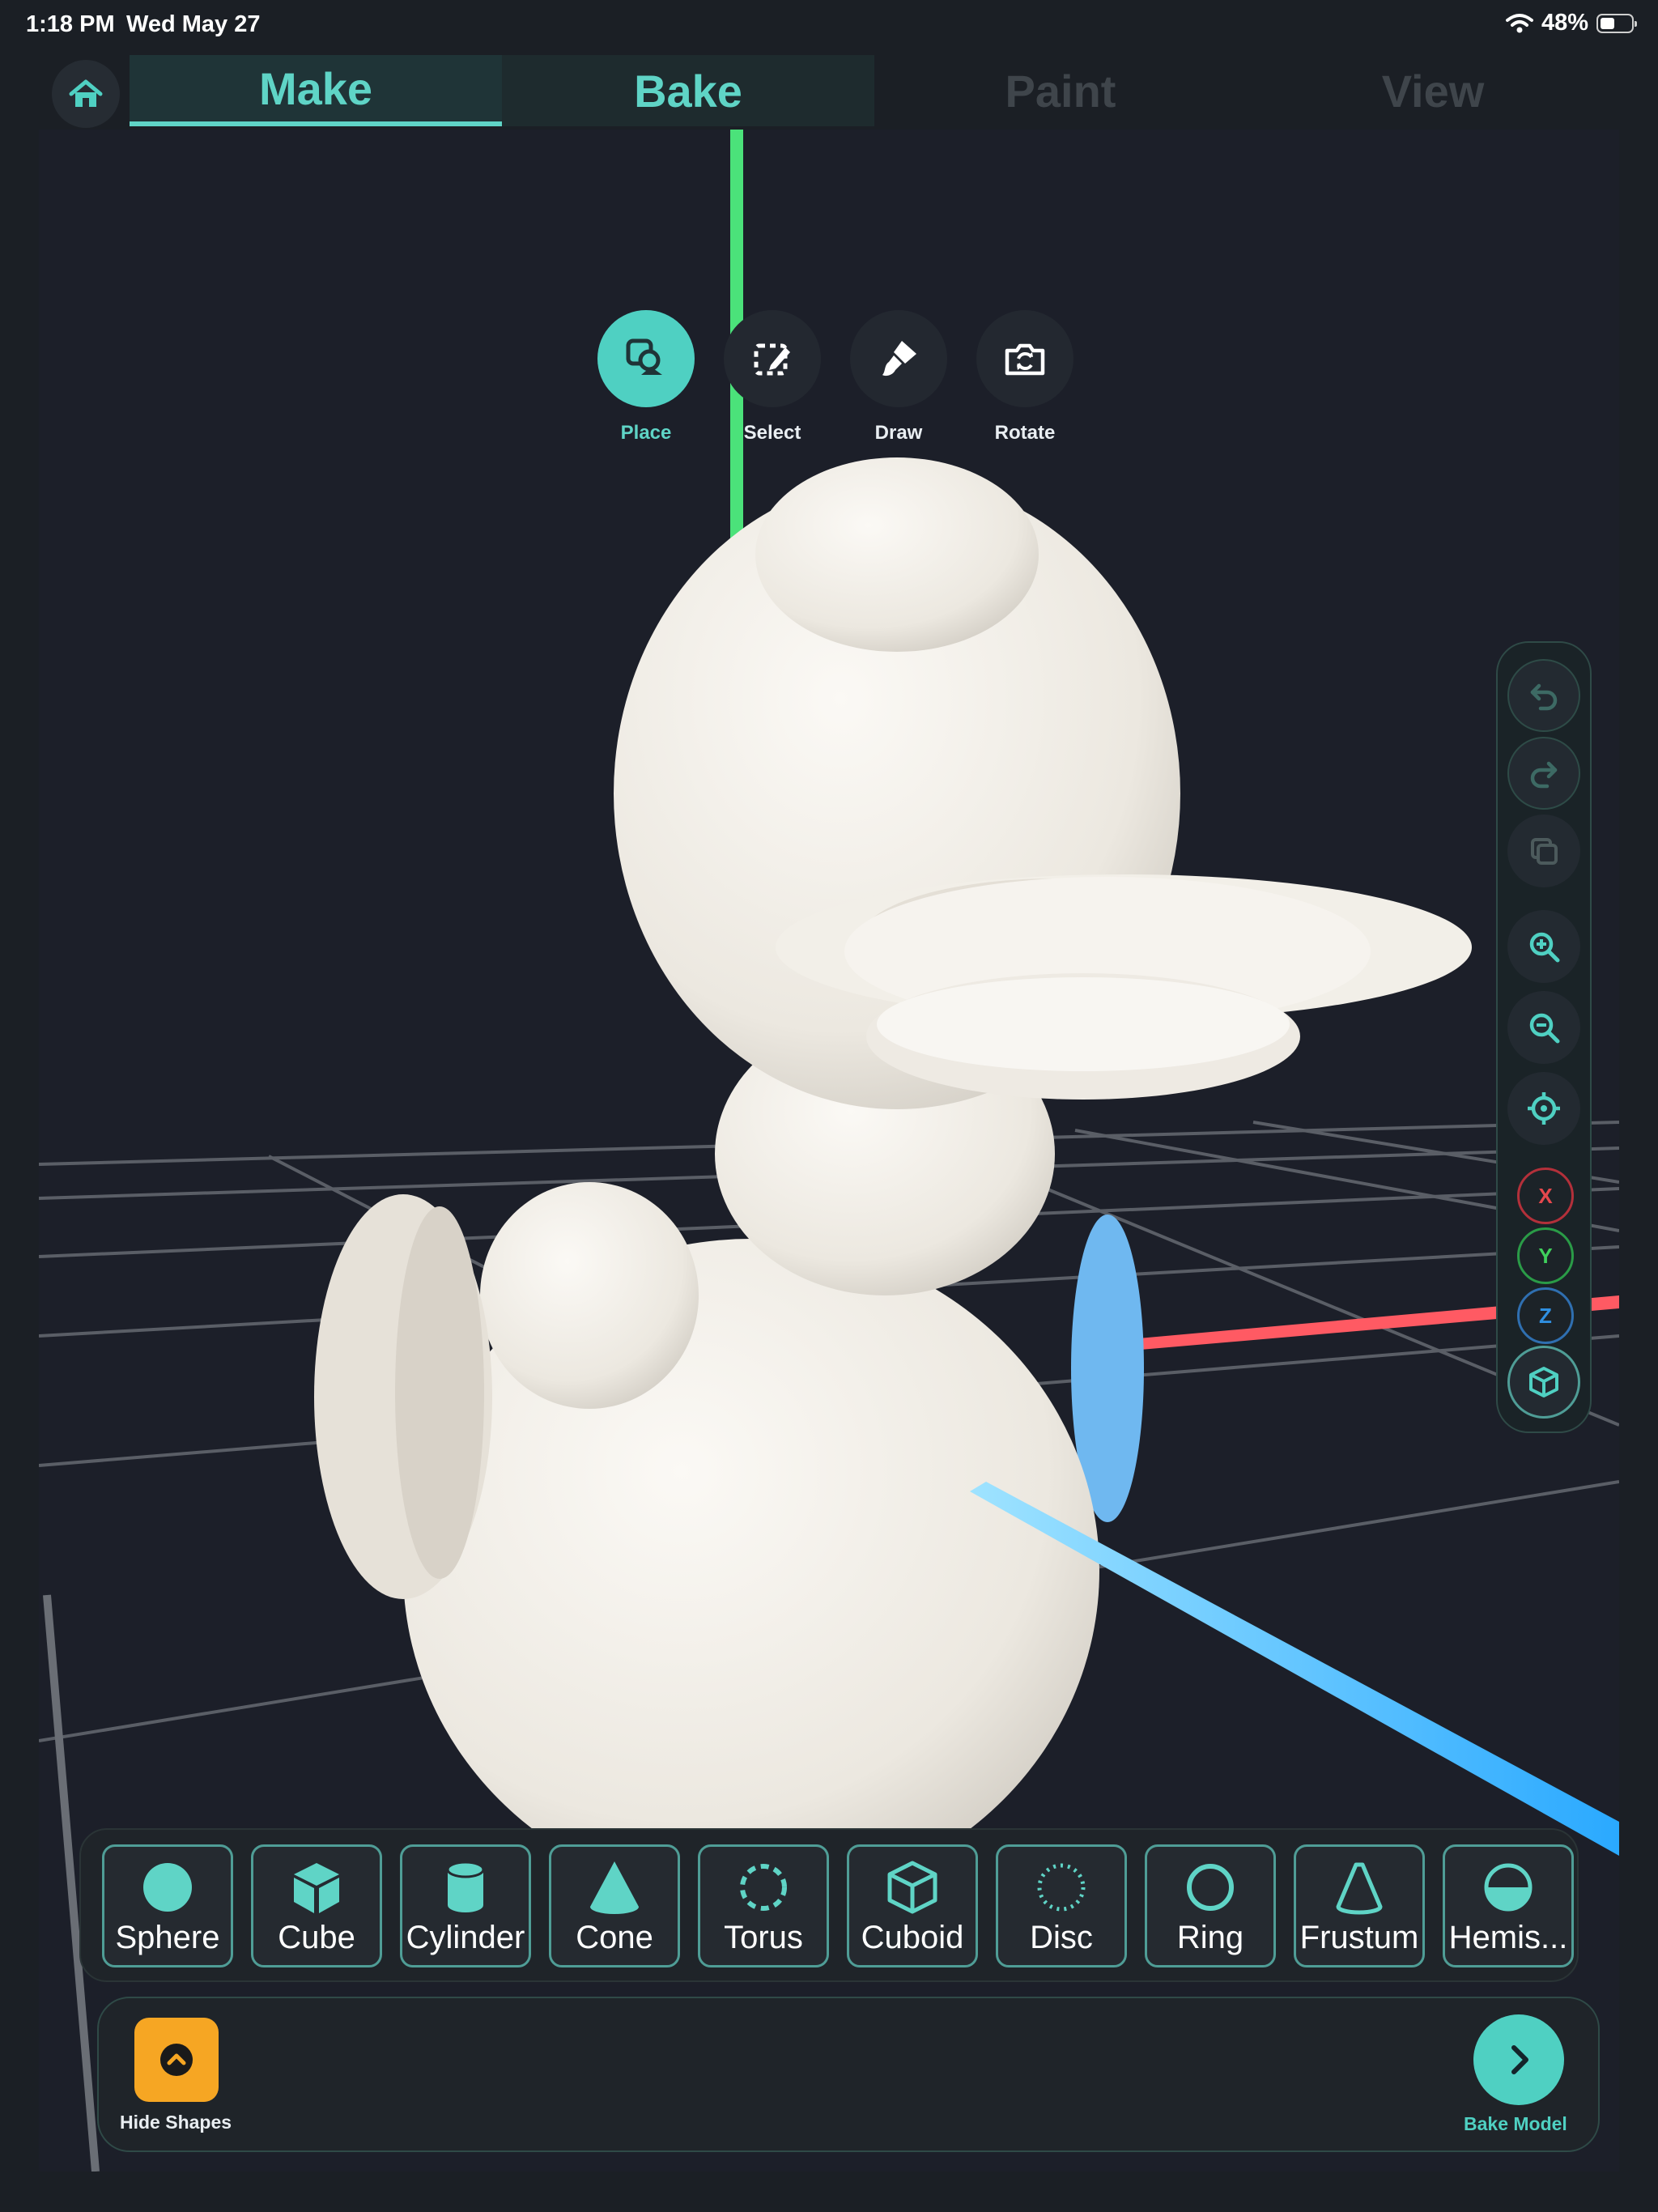  What do you see at coordinates (614, 1888) in the screenshot?
I see `cone-icon` at bounding box center [614, 1888].